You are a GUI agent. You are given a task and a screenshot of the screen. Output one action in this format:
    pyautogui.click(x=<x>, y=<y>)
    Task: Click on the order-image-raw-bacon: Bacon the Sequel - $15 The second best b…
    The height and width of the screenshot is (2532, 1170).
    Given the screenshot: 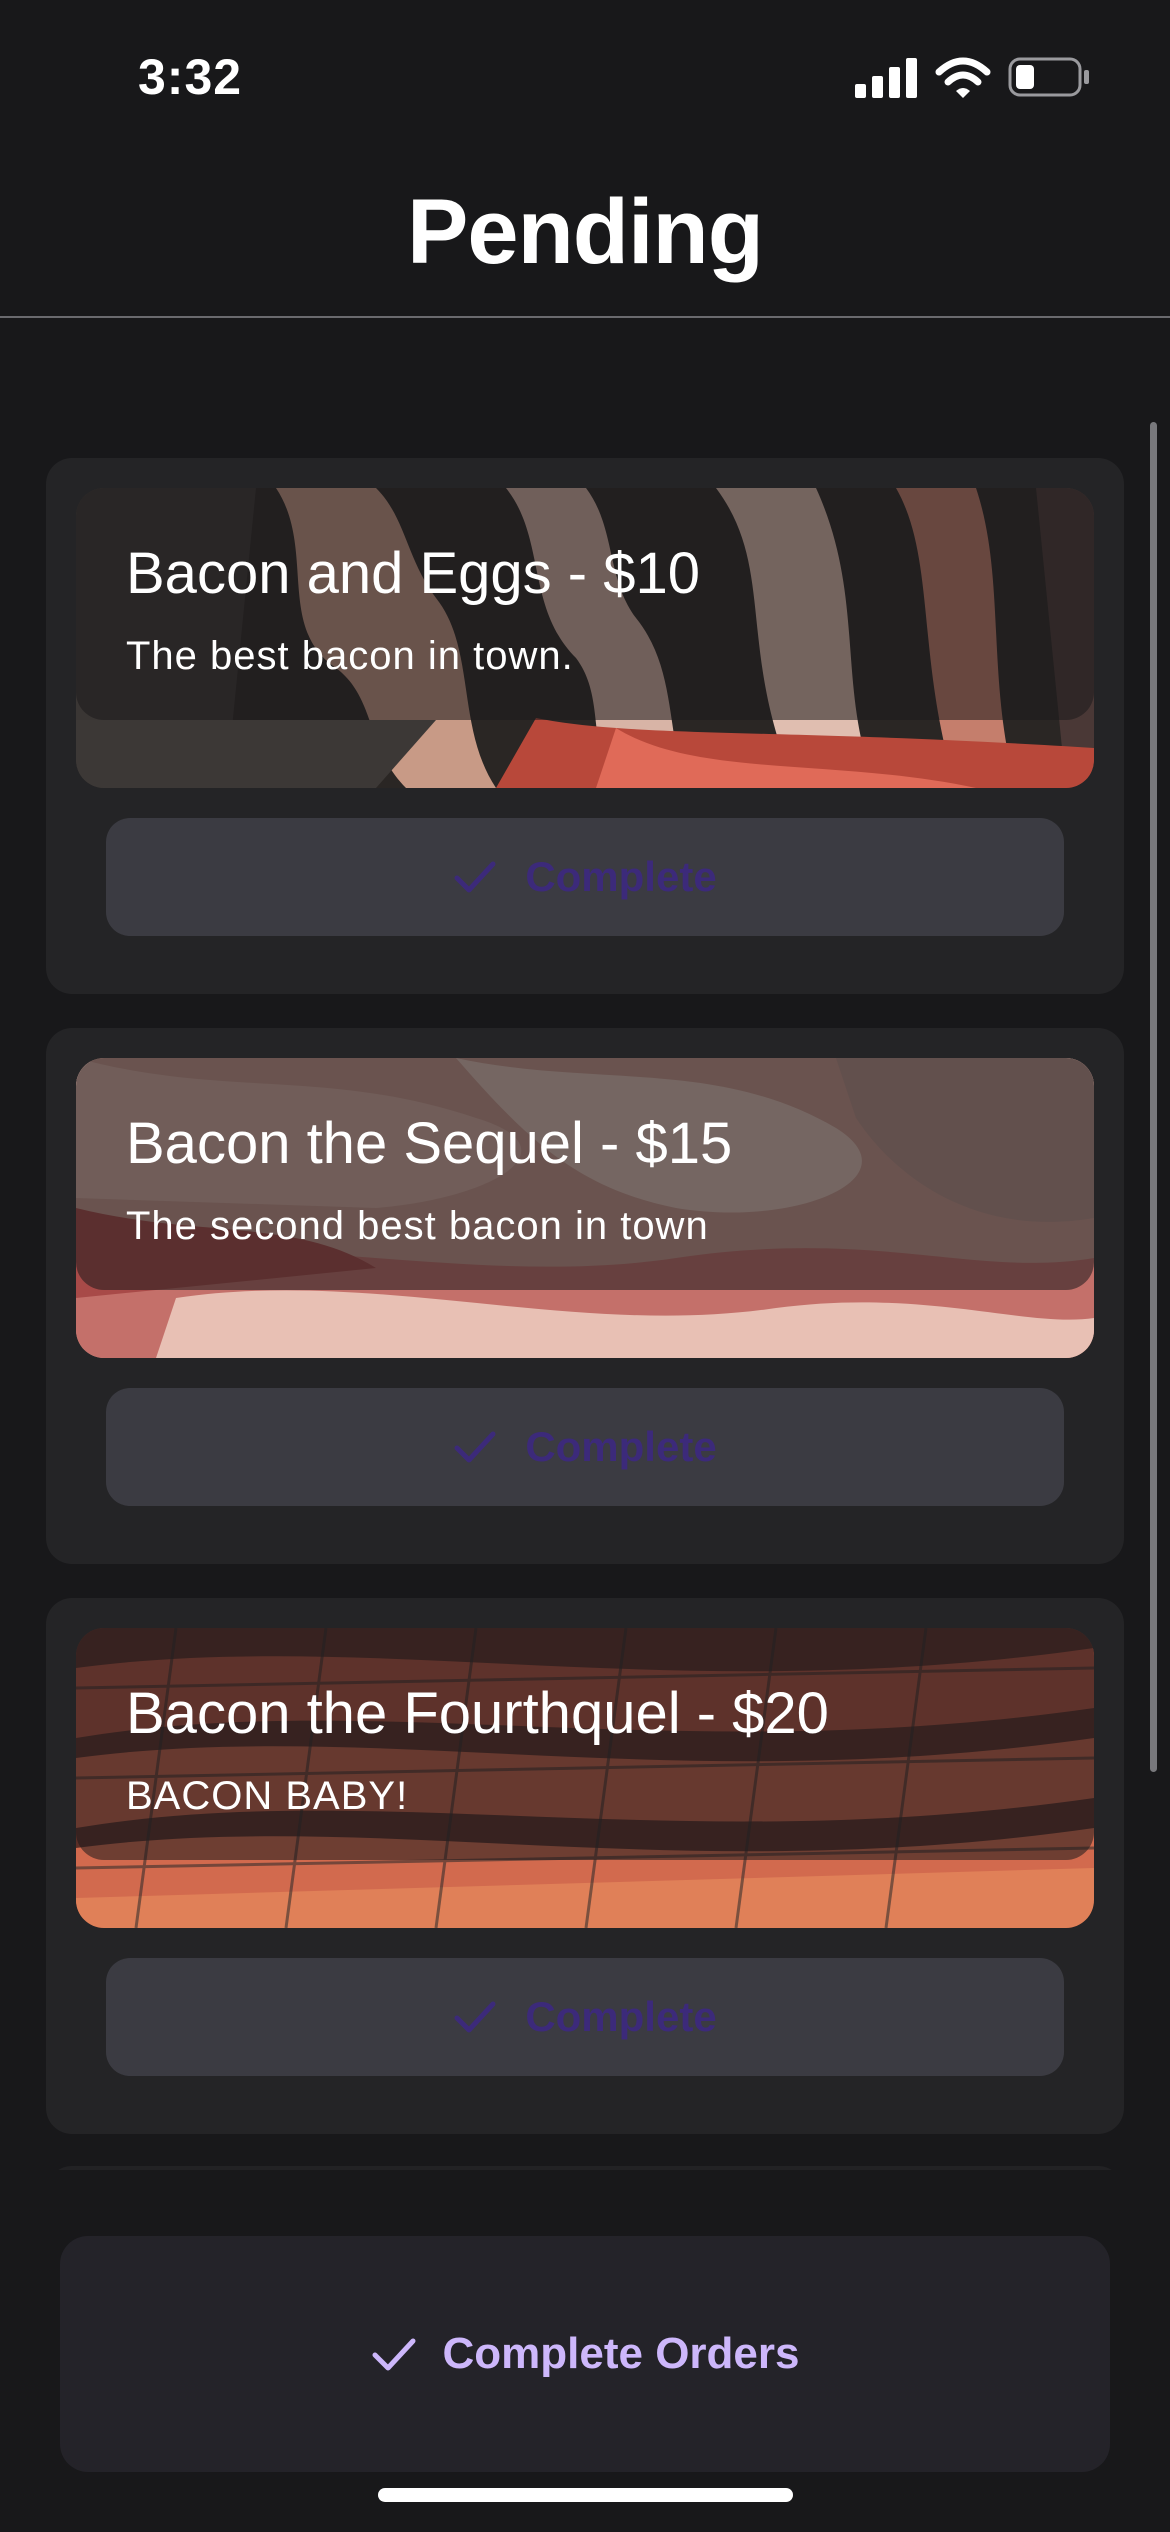 What is the action you would take?
    pyautogui.click(x=585, y=1208)
    